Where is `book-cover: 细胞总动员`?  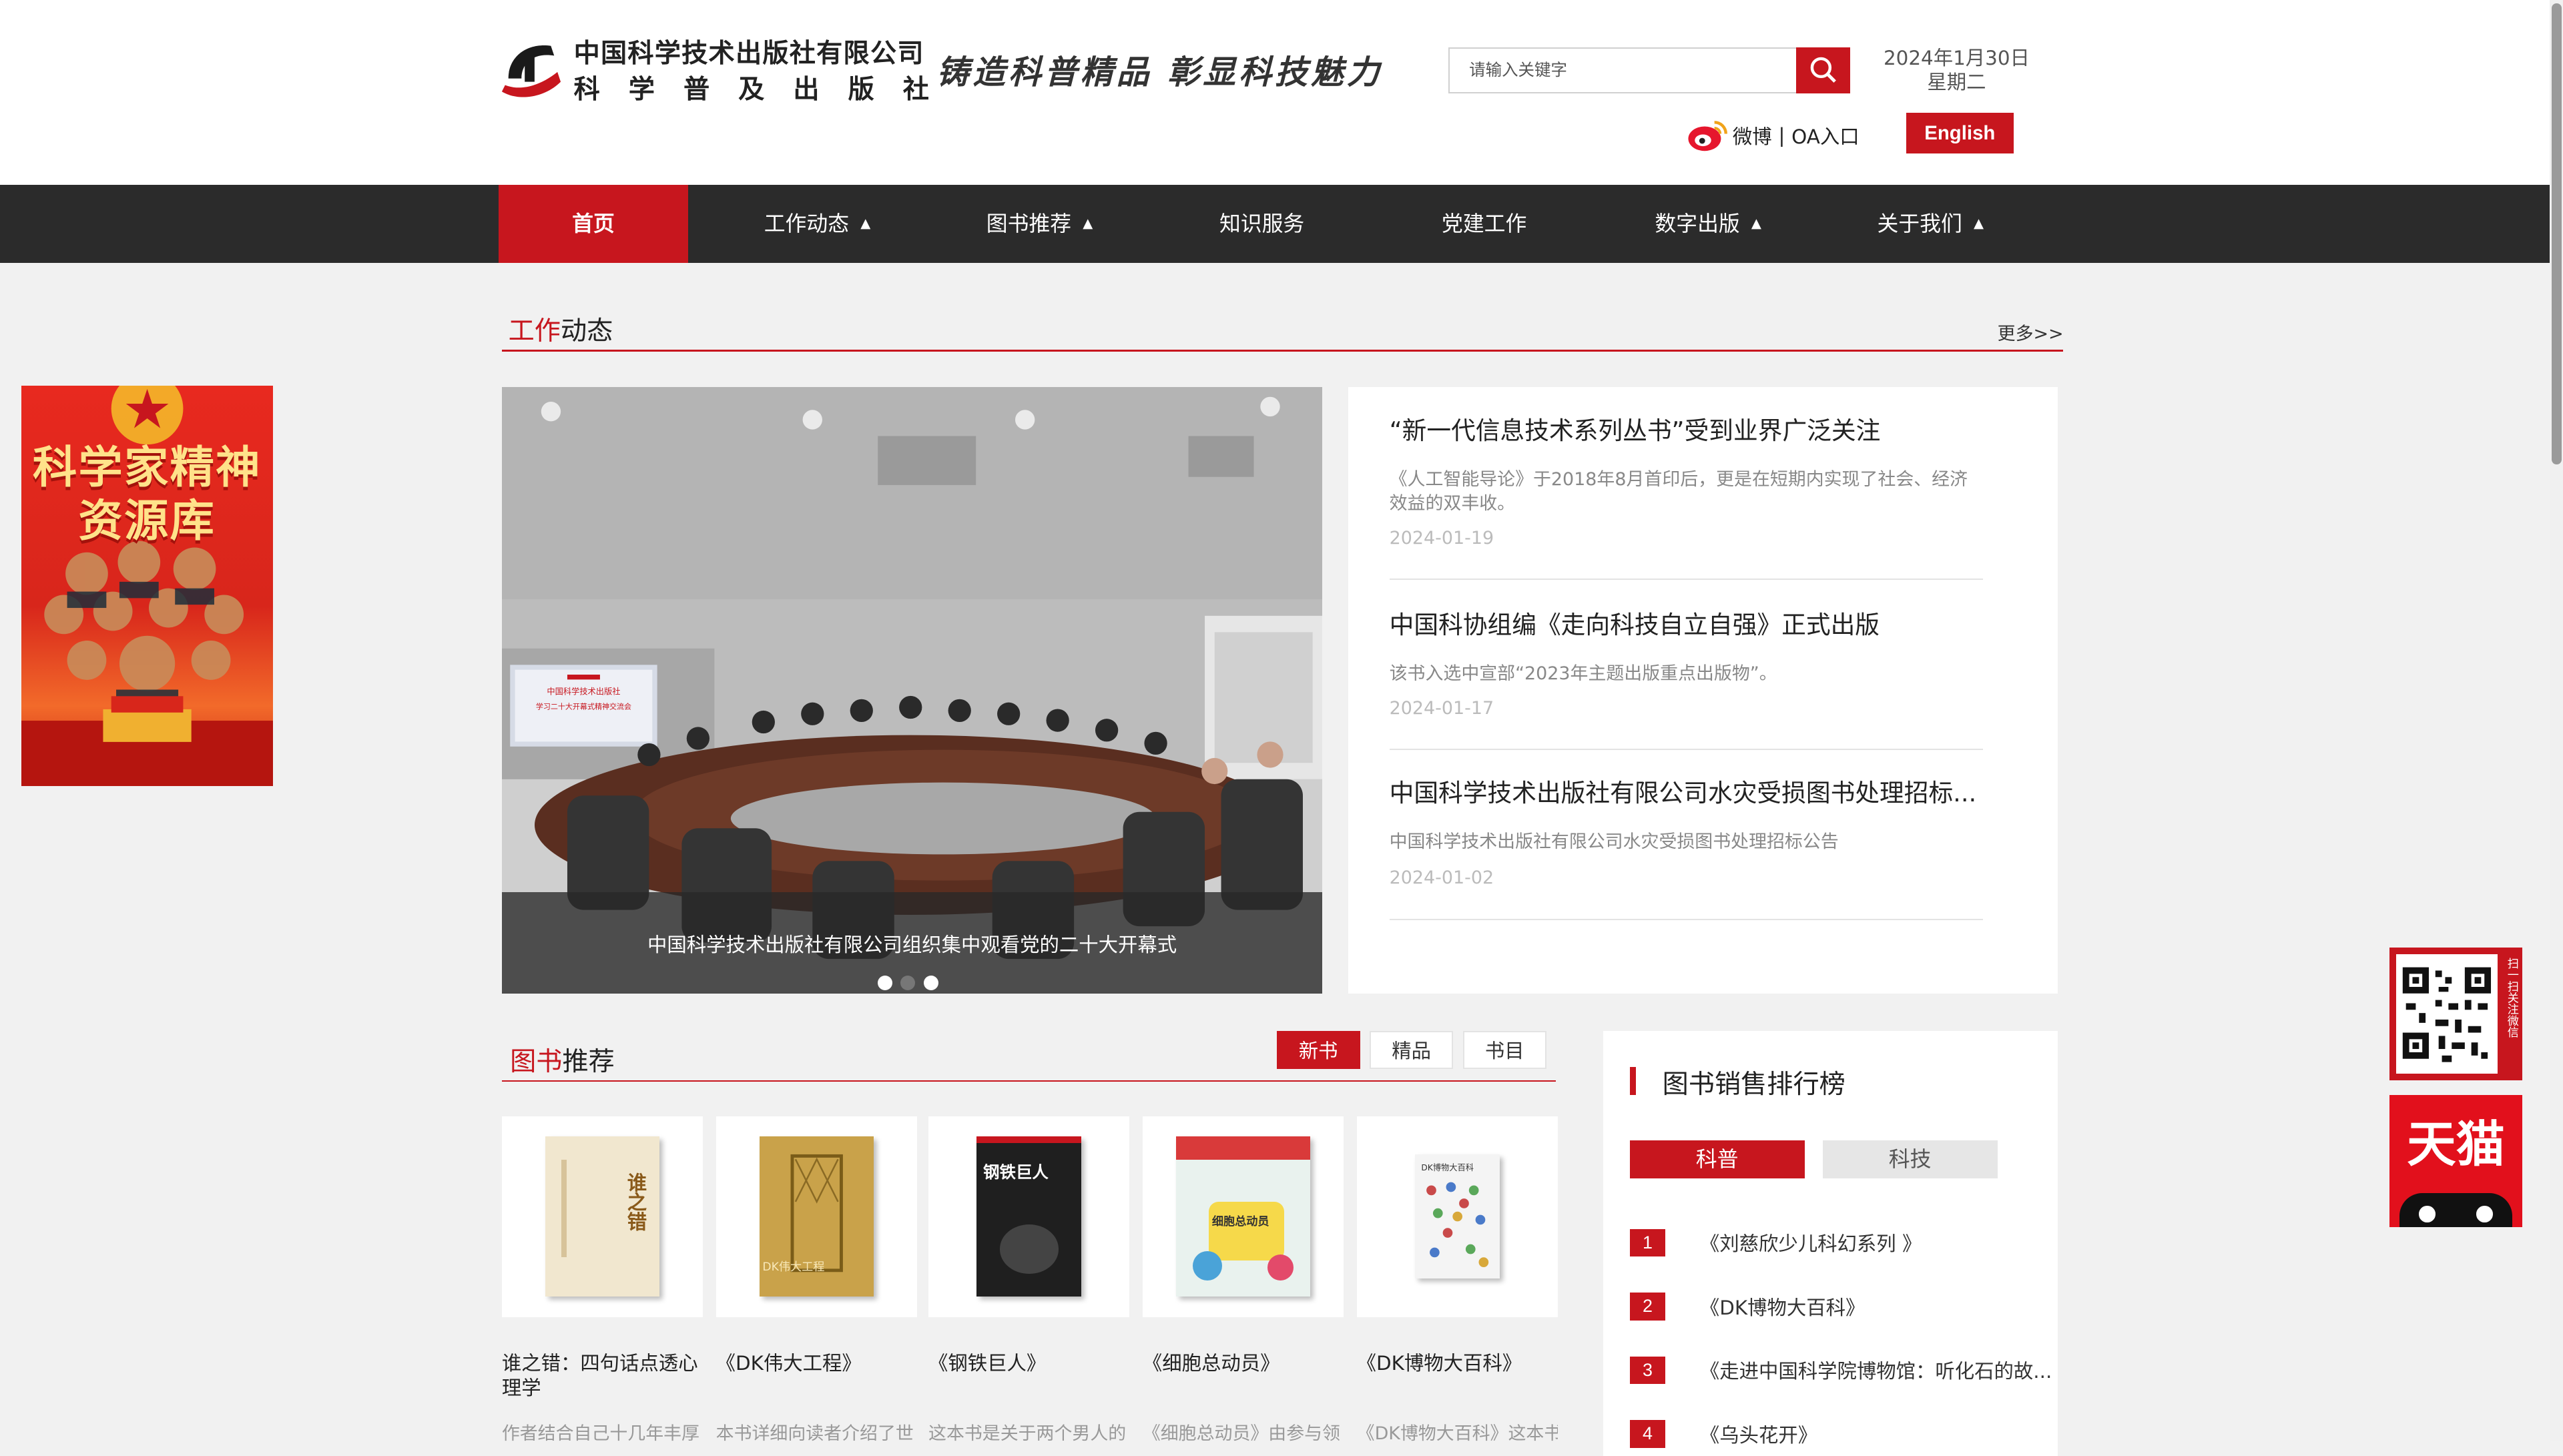
book-cover: 细胞总动员 is located at coordinates (1243, 1216).